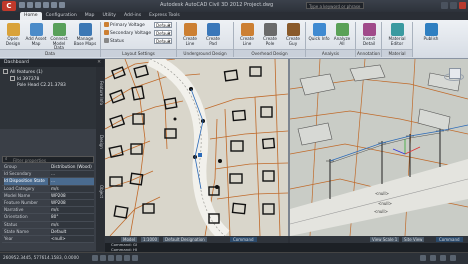 The width and height of the screenshot is (468, 264). Describe the element at coordinates (72, 239) in the screenshot. I see `property-value: <null>` at that location.